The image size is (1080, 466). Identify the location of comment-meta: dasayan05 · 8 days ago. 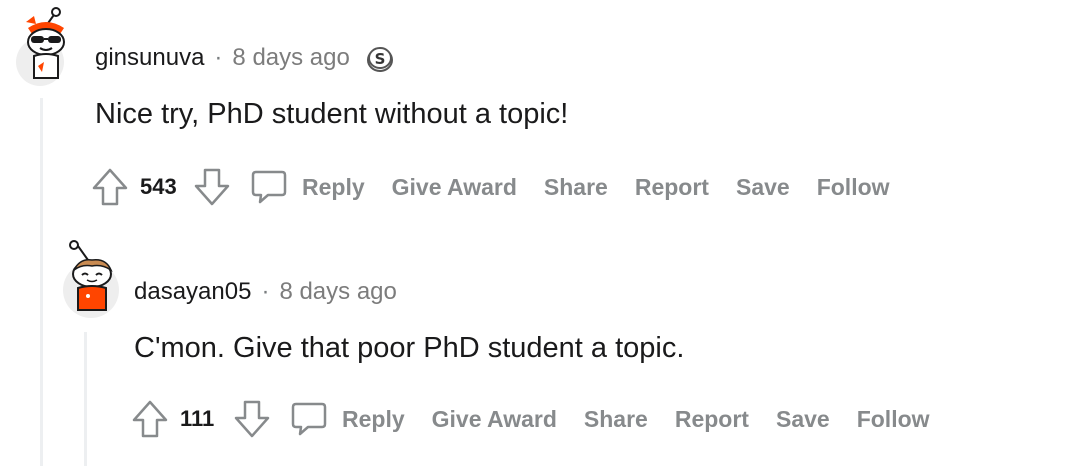
(265, 292).